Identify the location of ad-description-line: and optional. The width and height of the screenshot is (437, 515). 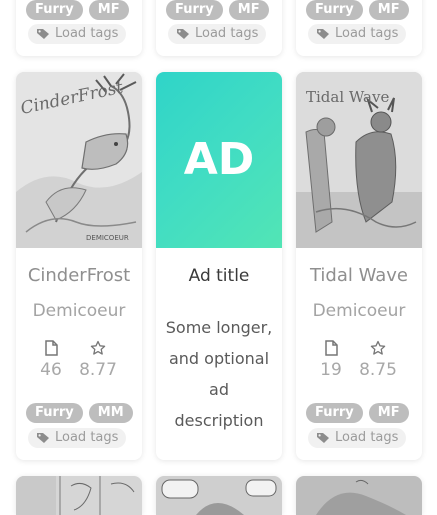
(219, 358).